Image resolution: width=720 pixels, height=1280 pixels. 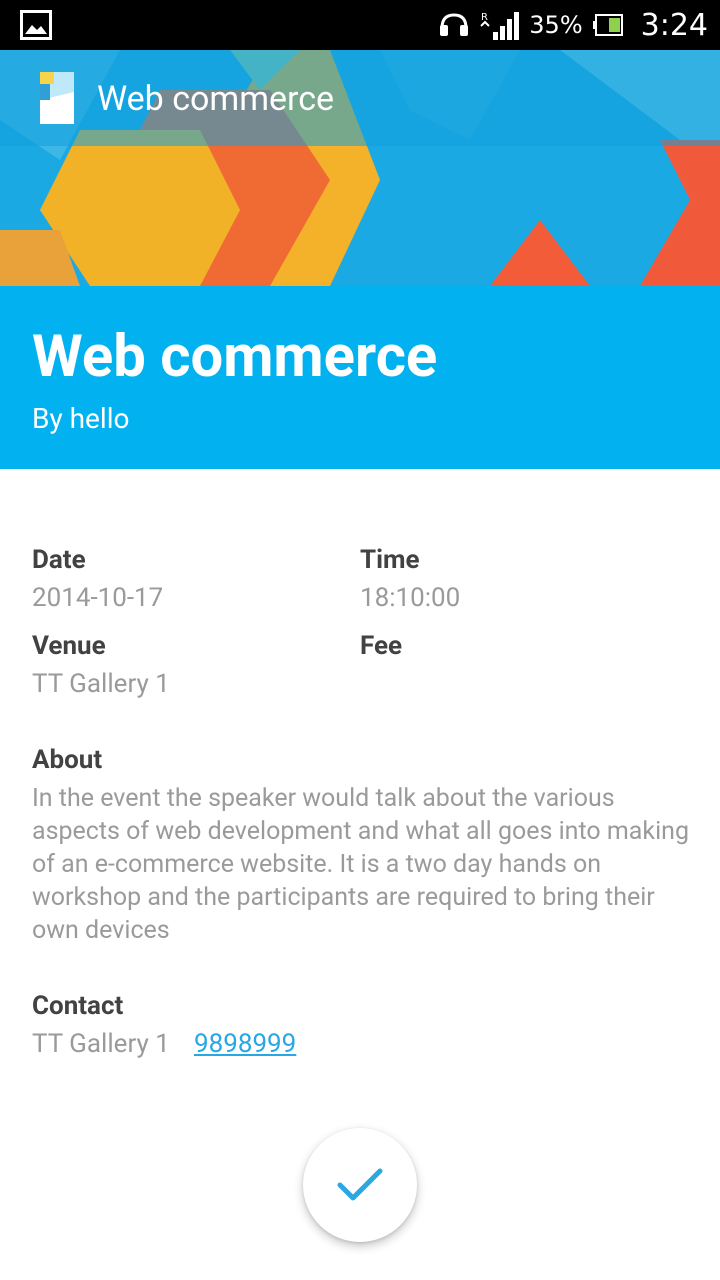 I want to click on about-label: About, so click(x=67, y=760).